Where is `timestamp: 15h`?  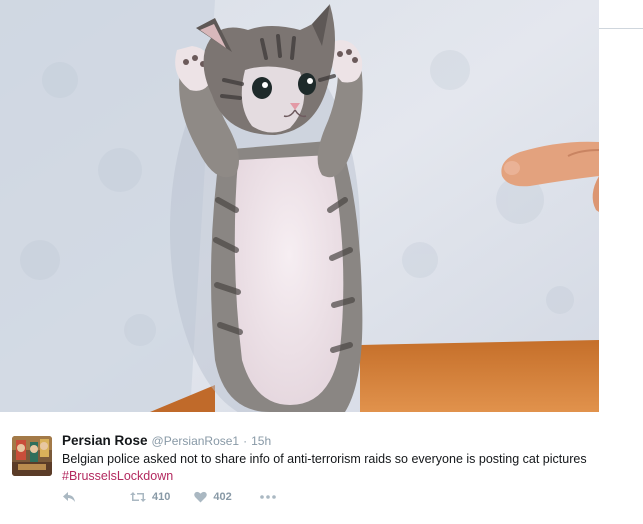
timestamp: 15h is located at coordinates (261, 441).